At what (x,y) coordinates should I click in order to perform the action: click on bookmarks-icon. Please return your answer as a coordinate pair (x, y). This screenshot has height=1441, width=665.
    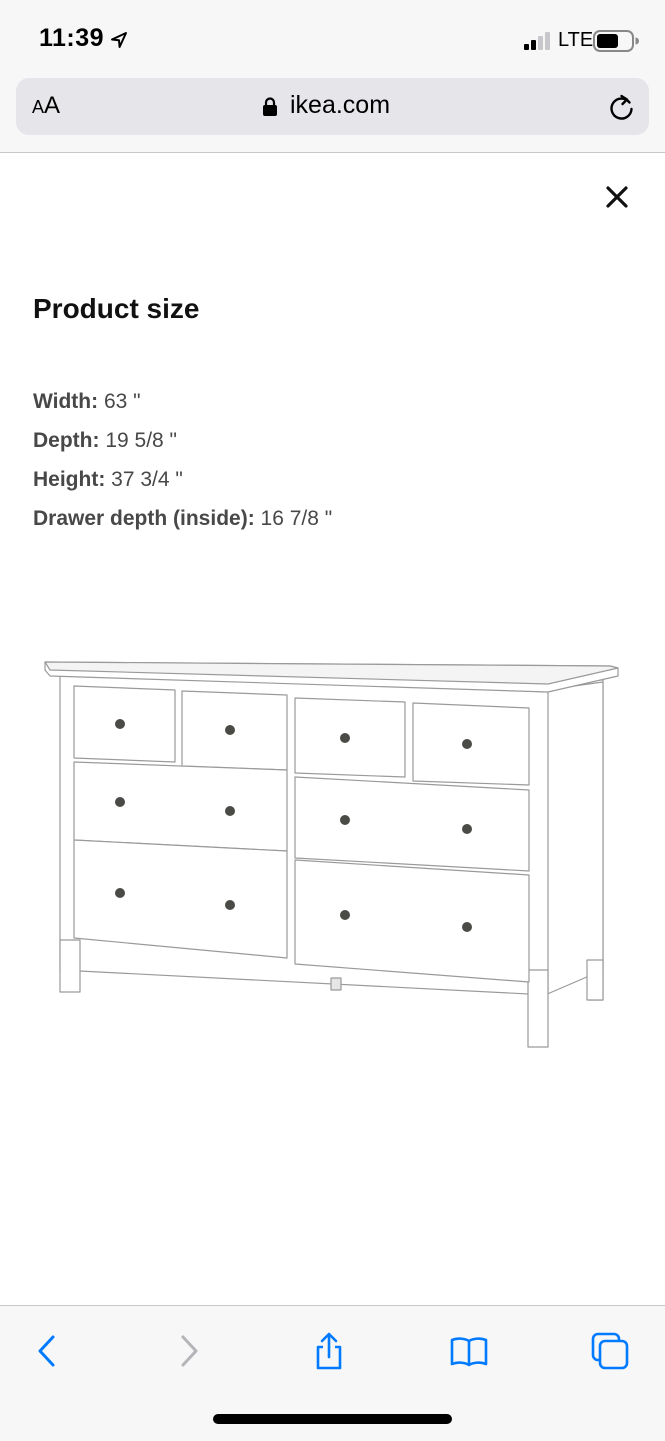
    Looking at the image, I should click on (469, 1352).